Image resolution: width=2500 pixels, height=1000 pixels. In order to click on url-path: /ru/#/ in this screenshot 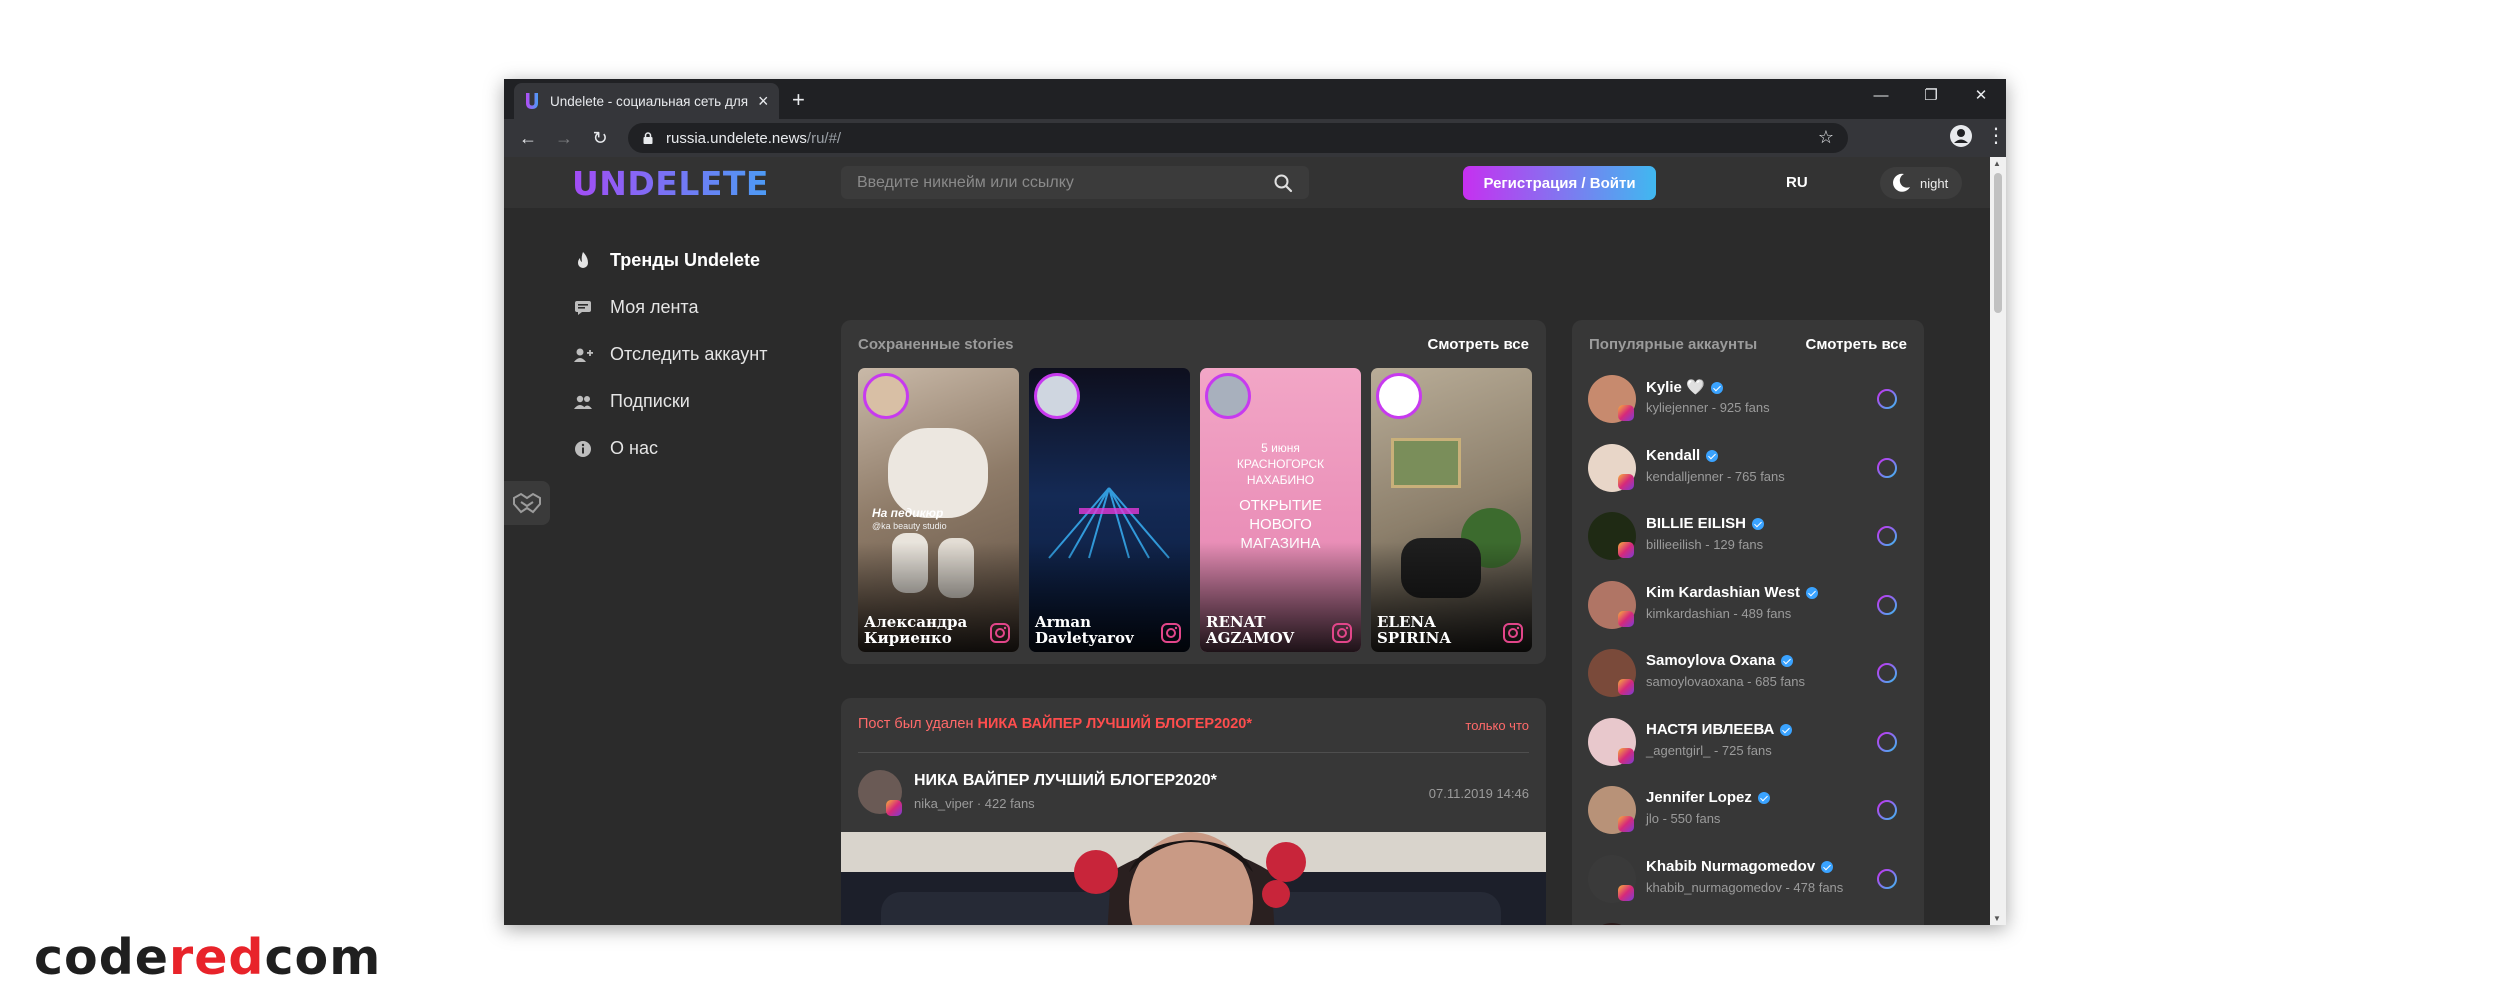, I will do `click(824, 138)`.